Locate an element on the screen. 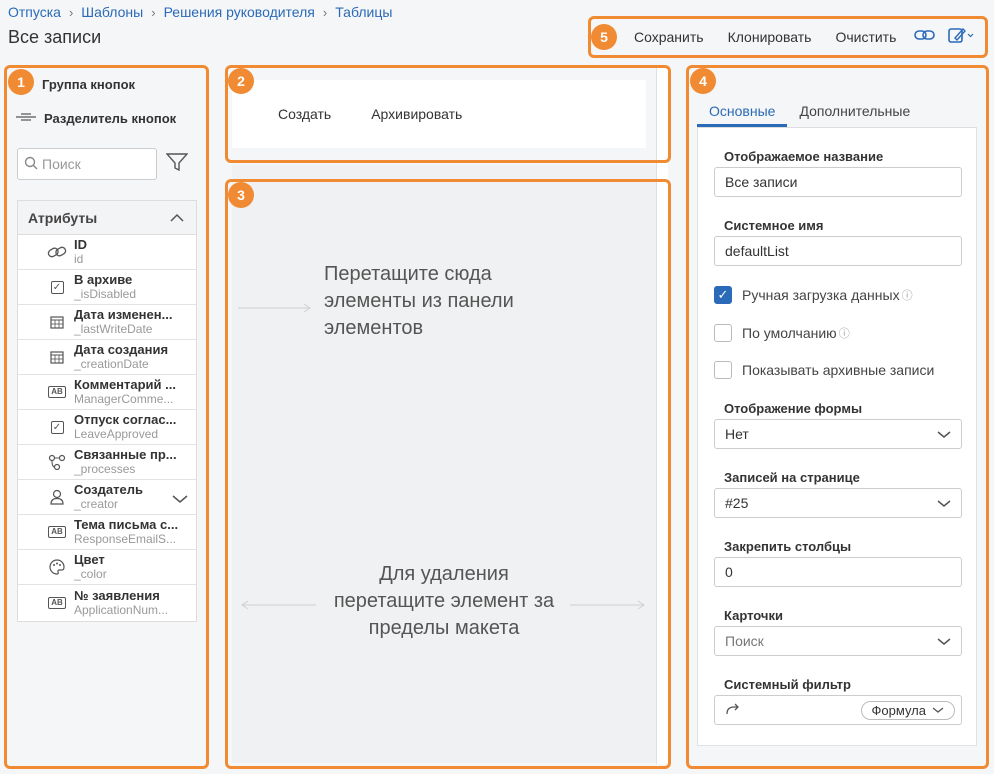  page-title: Все записи is located at coordinates (55, 37).